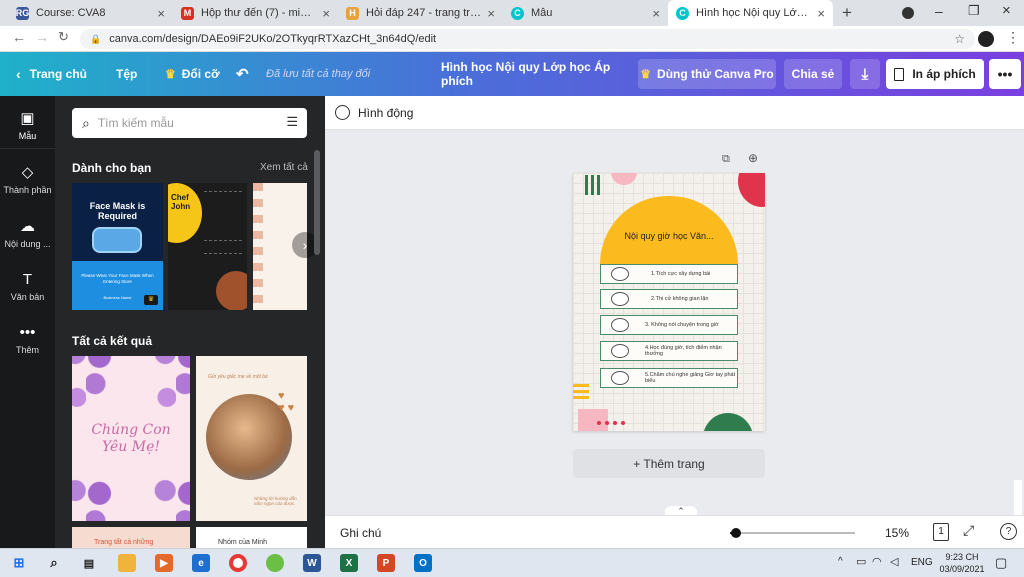  I want to click on wifi-icon: ◠, so click(877, 561).